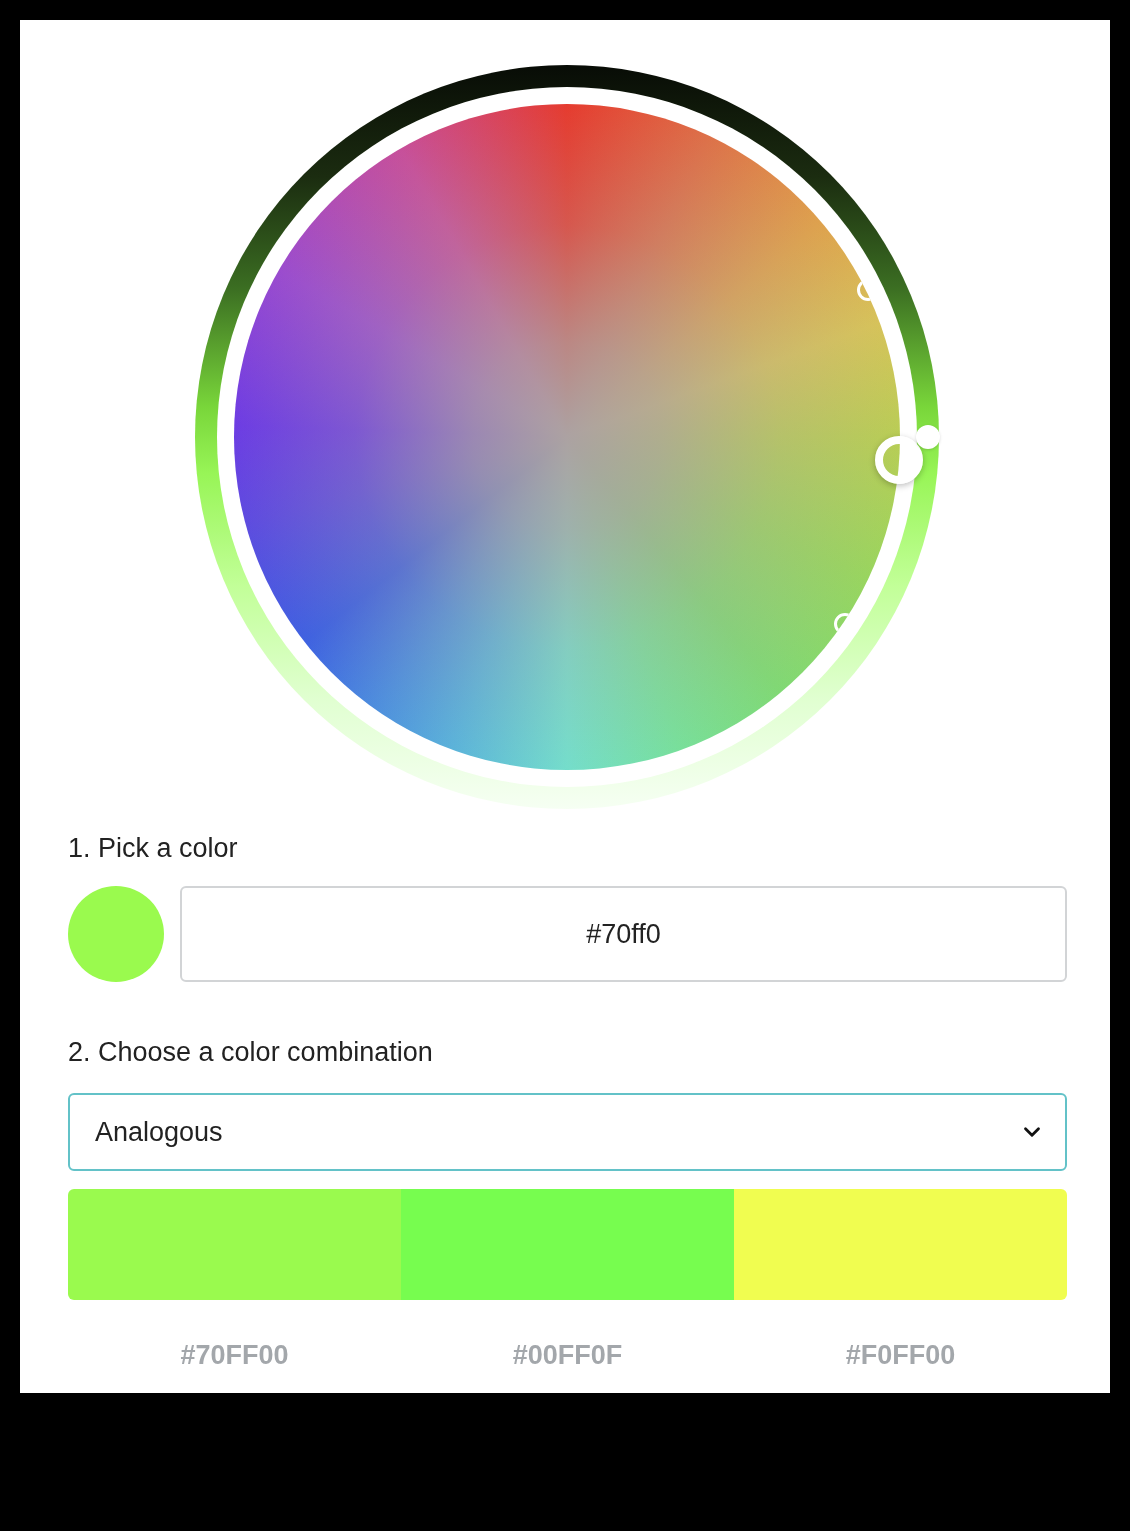 This screenshot has width=1130, height=1531. Describe the element at coordinates (567, 1132) in the screenshot. I see `combination-dropdown: Analogous` at that location.